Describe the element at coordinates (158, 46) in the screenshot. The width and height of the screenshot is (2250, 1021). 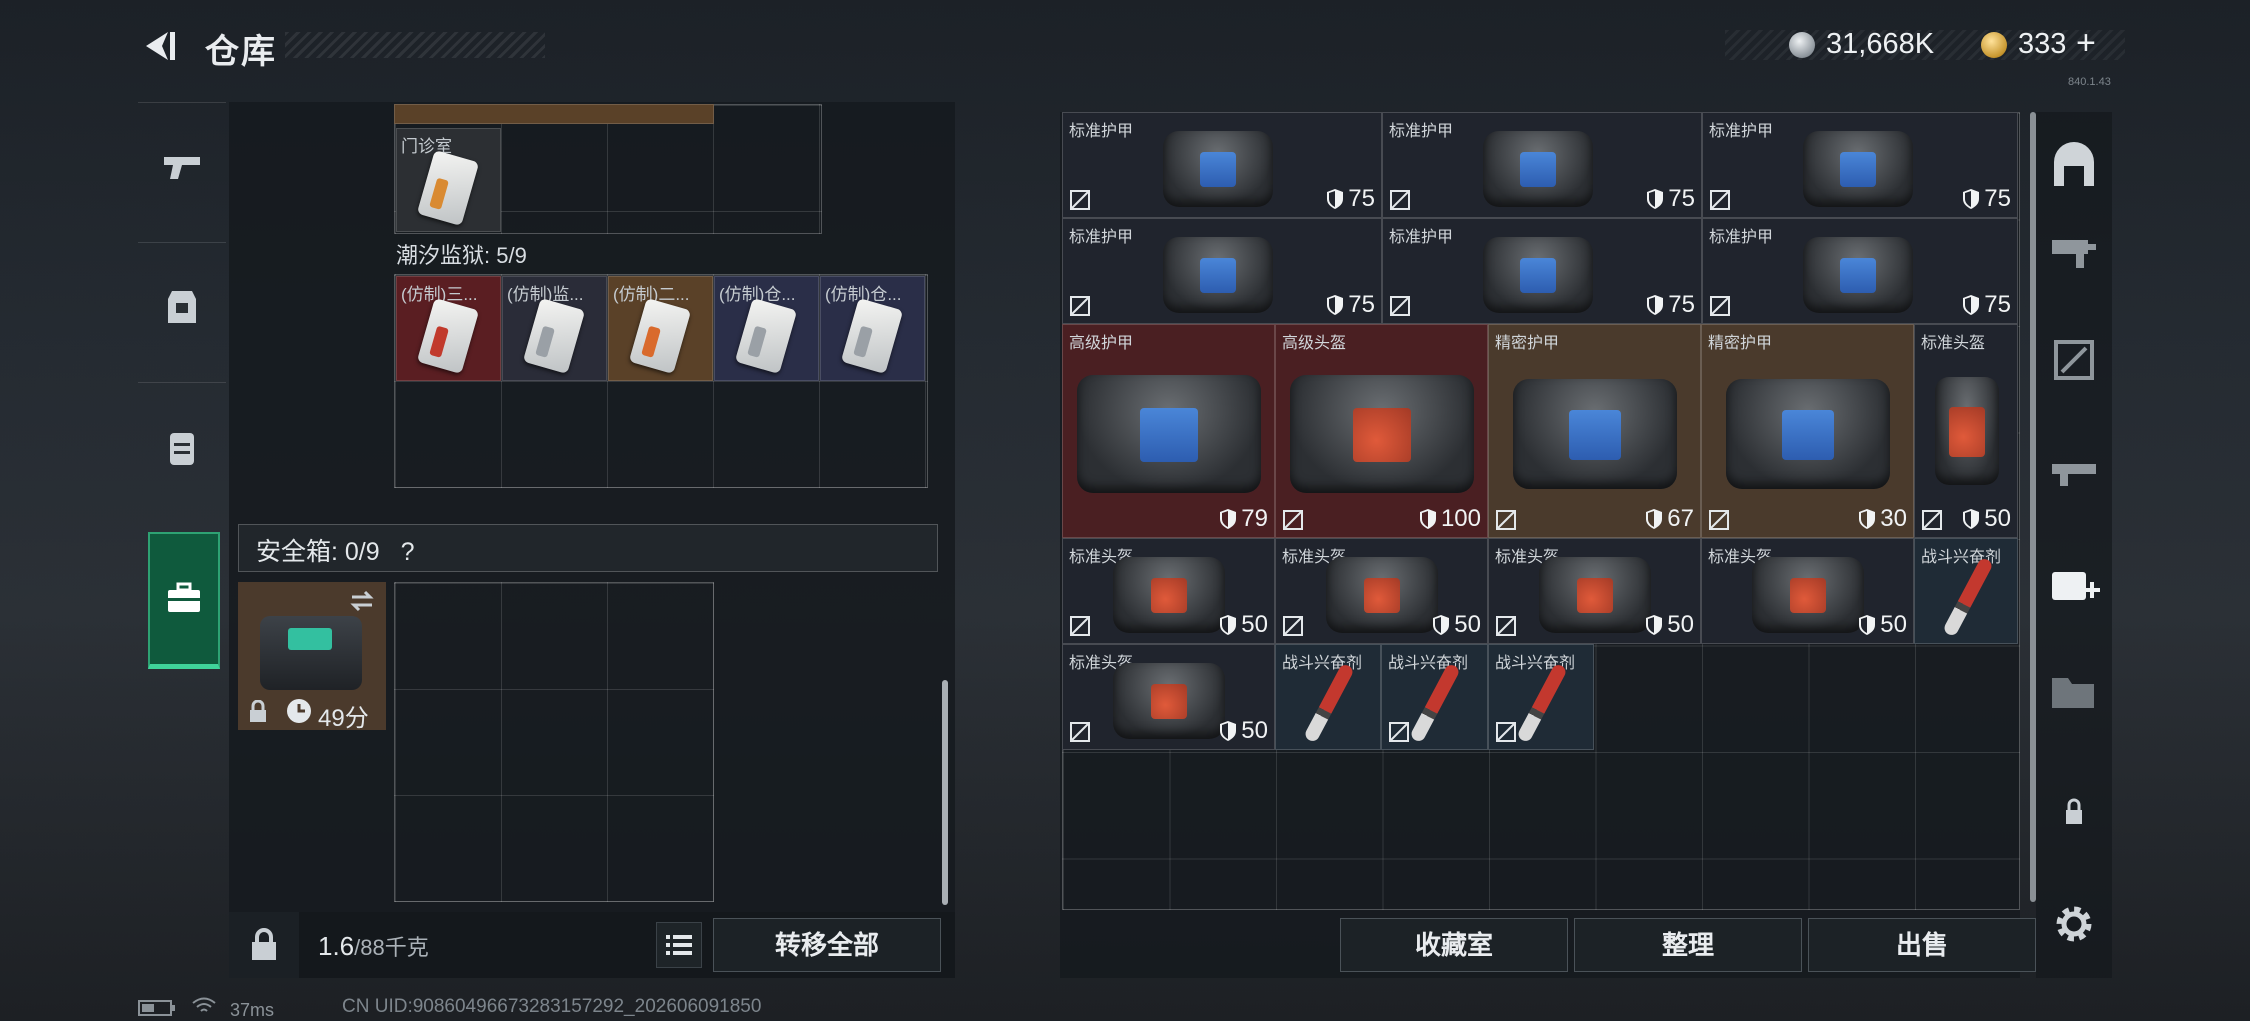
I see `back-button` at that location.